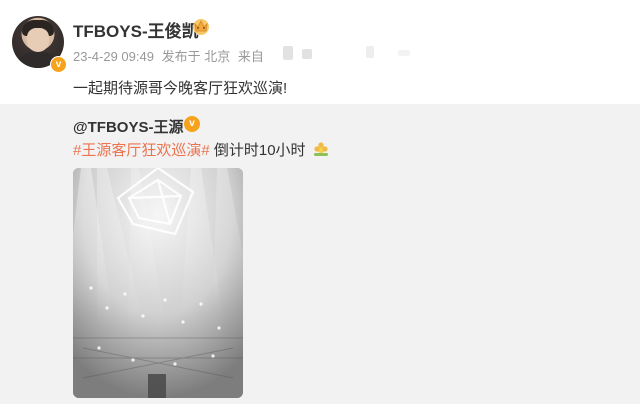 The width and height of the screenshot is (640, 404). Describe the element at coordinates (128, 126) in the screenshot. I see `repost-username: @TFBOYS-王源` at that location.